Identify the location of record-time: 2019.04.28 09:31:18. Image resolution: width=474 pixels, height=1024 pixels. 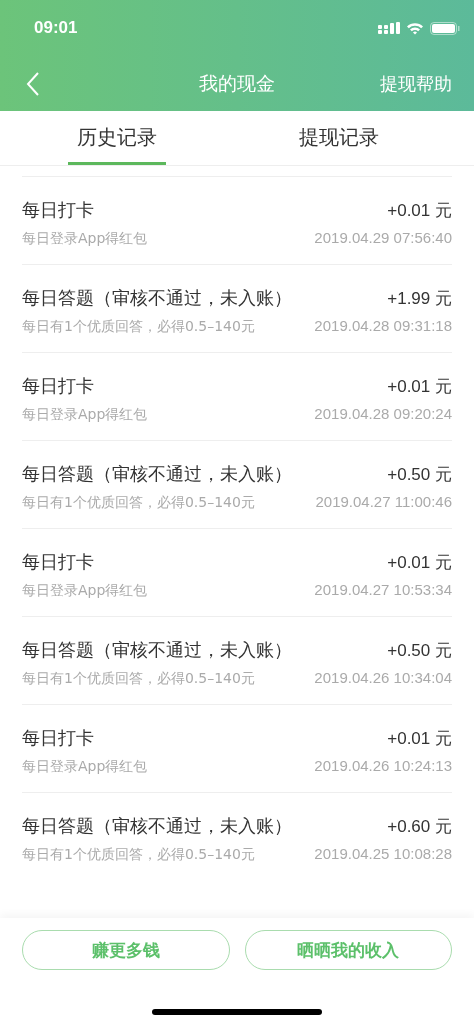
(383, 325).